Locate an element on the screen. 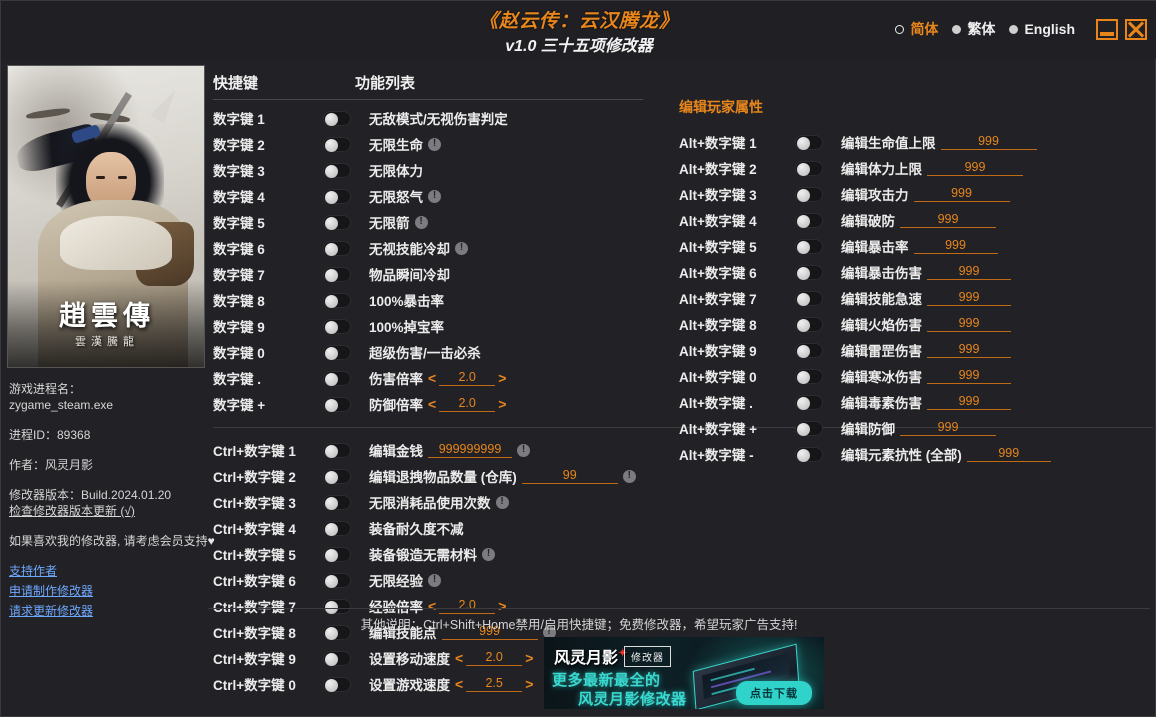  function-cell: 编辑毒素伤害 999 is located at coordinates (926, 402).